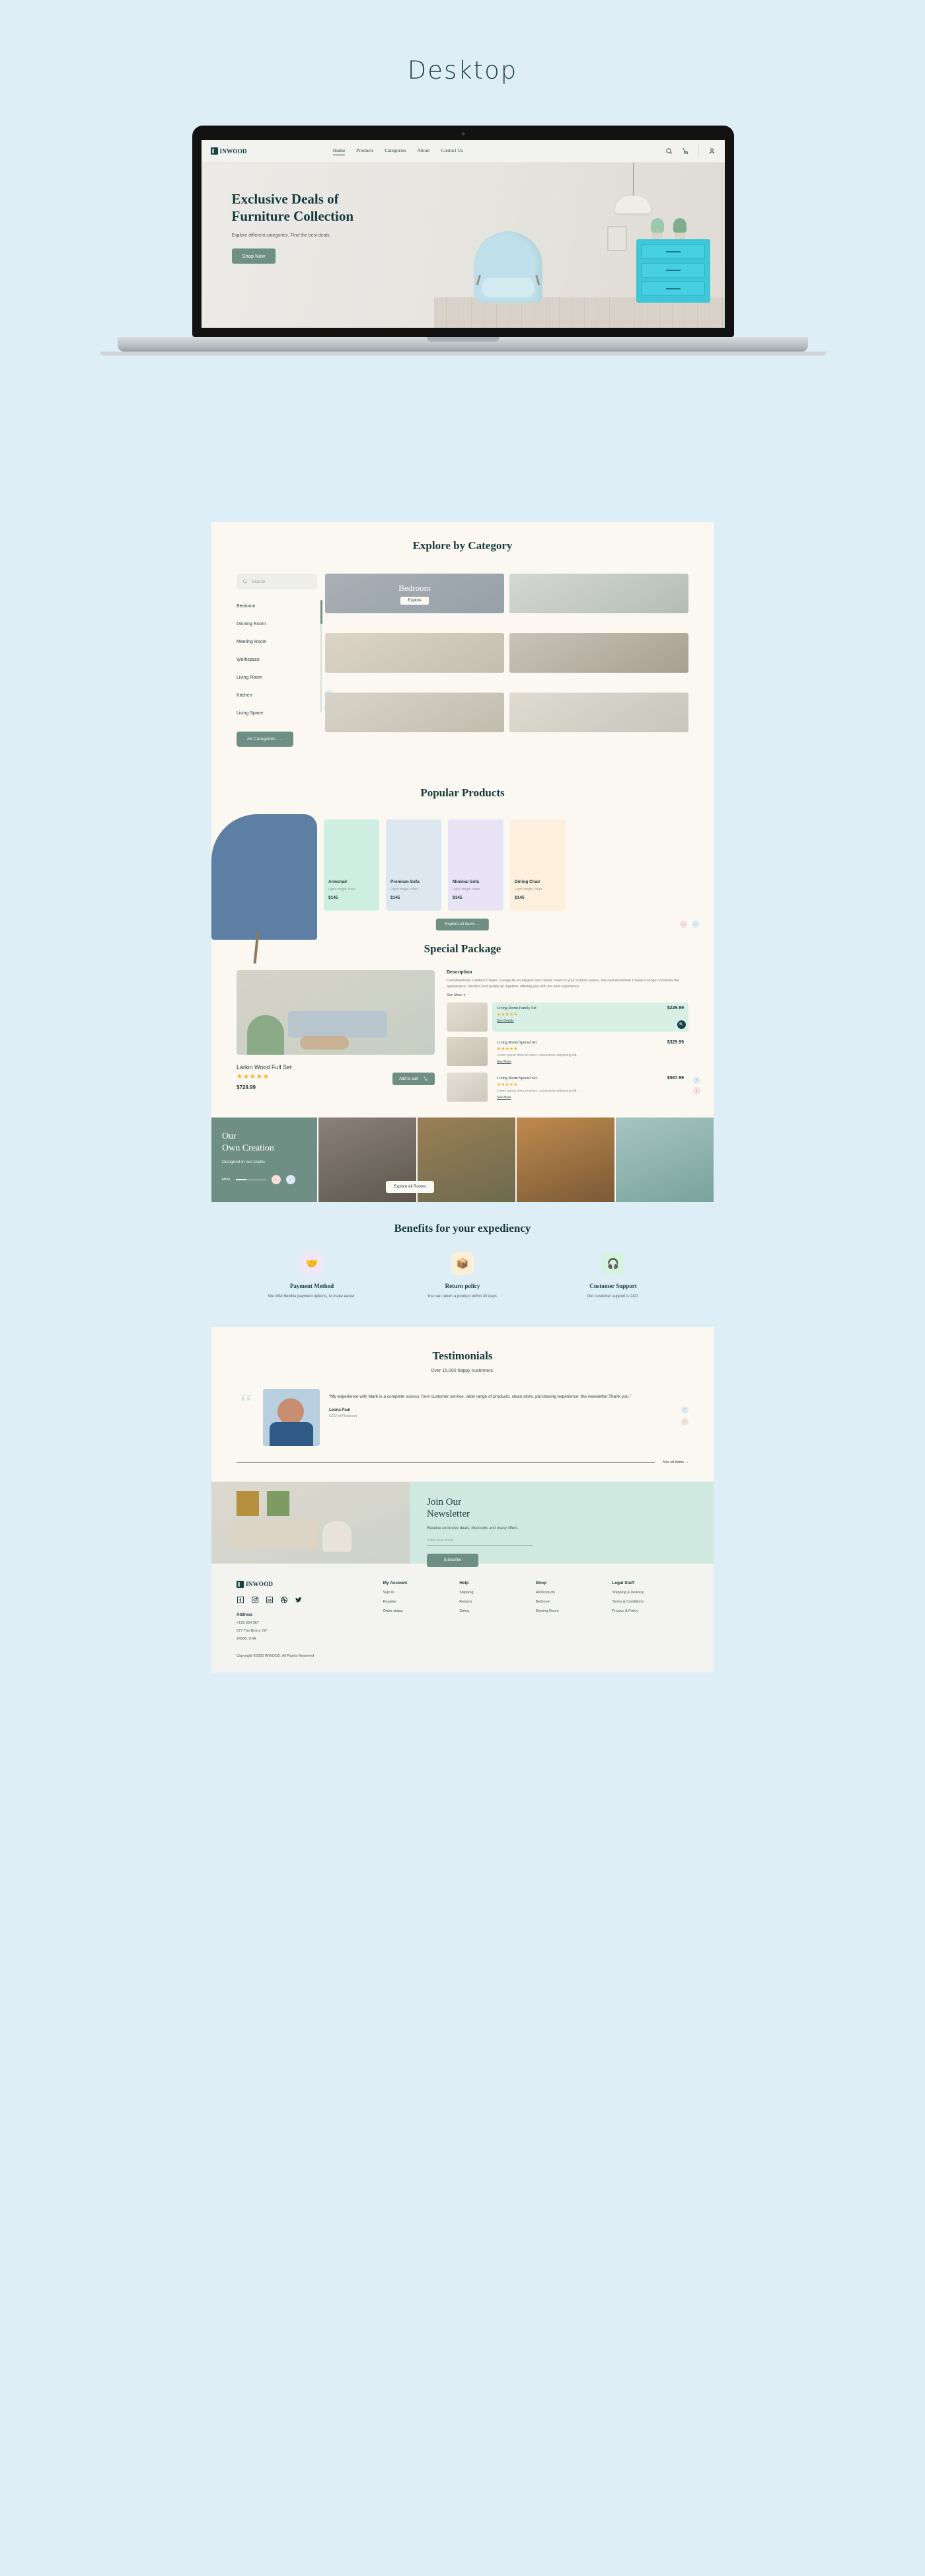 Image resolution: width=925 pixels, height=2576 pixels. I want to click on footer-logo: INWOOD, so click(310, 1584).